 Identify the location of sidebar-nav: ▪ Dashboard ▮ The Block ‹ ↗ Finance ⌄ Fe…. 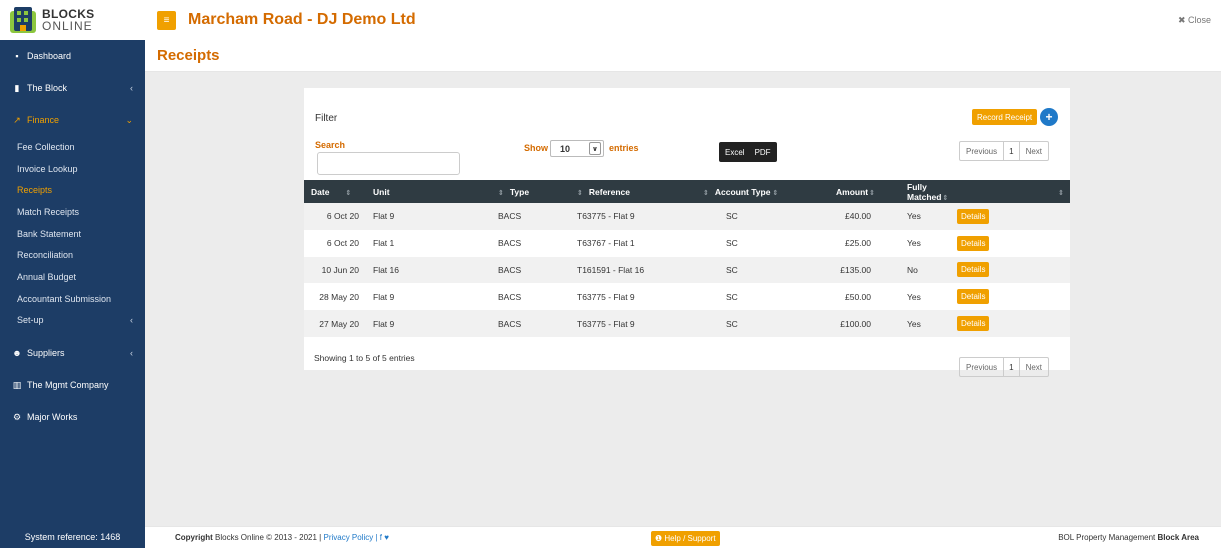
(72, 236).